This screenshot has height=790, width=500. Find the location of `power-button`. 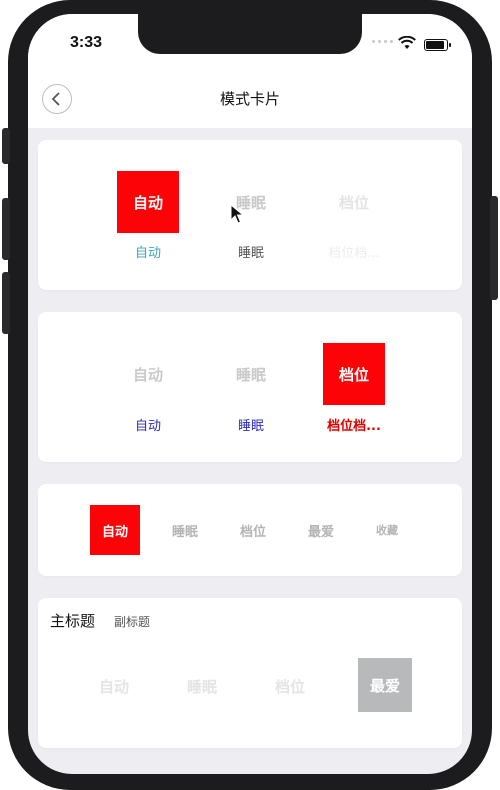

power-button is located at coordinates (494, 248).